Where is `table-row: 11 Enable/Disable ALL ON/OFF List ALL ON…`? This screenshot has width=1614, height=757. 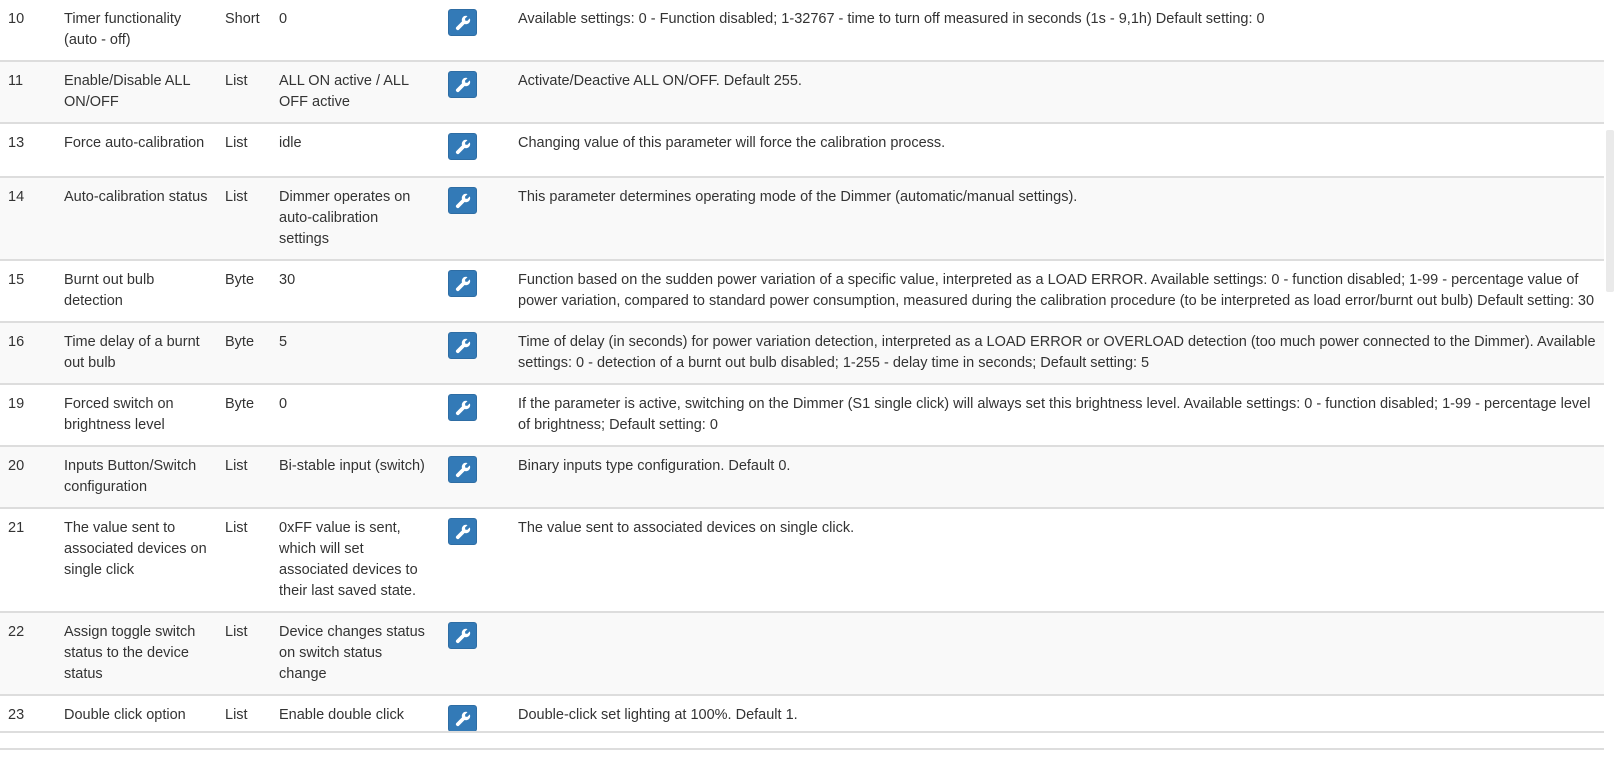 table-row: 11 Enable/Disable ALL ON/OFF List ALL ON… is located at coordinates (802, 92).